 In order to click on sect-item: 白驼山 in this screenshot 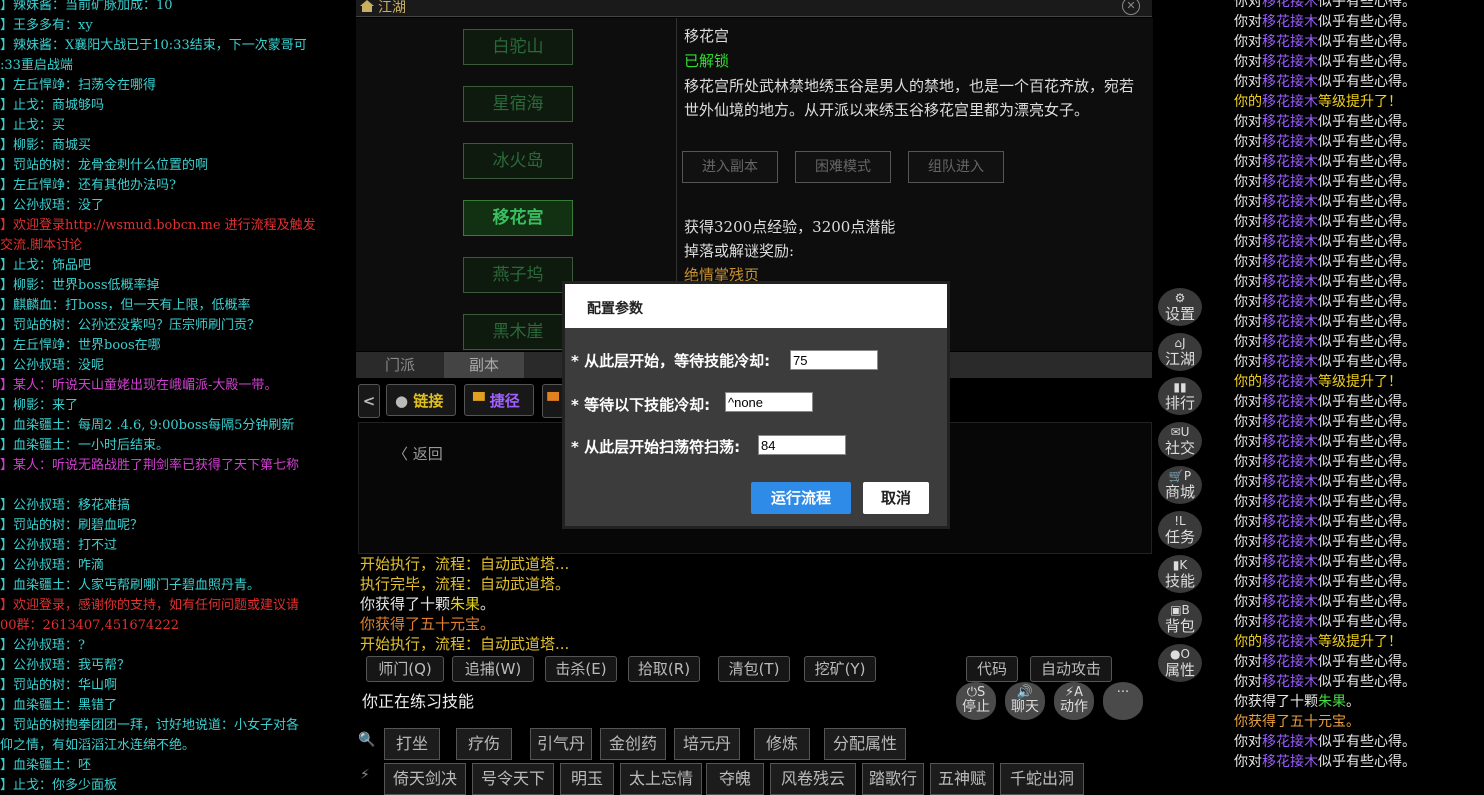, I will do `click(518, 47)`.